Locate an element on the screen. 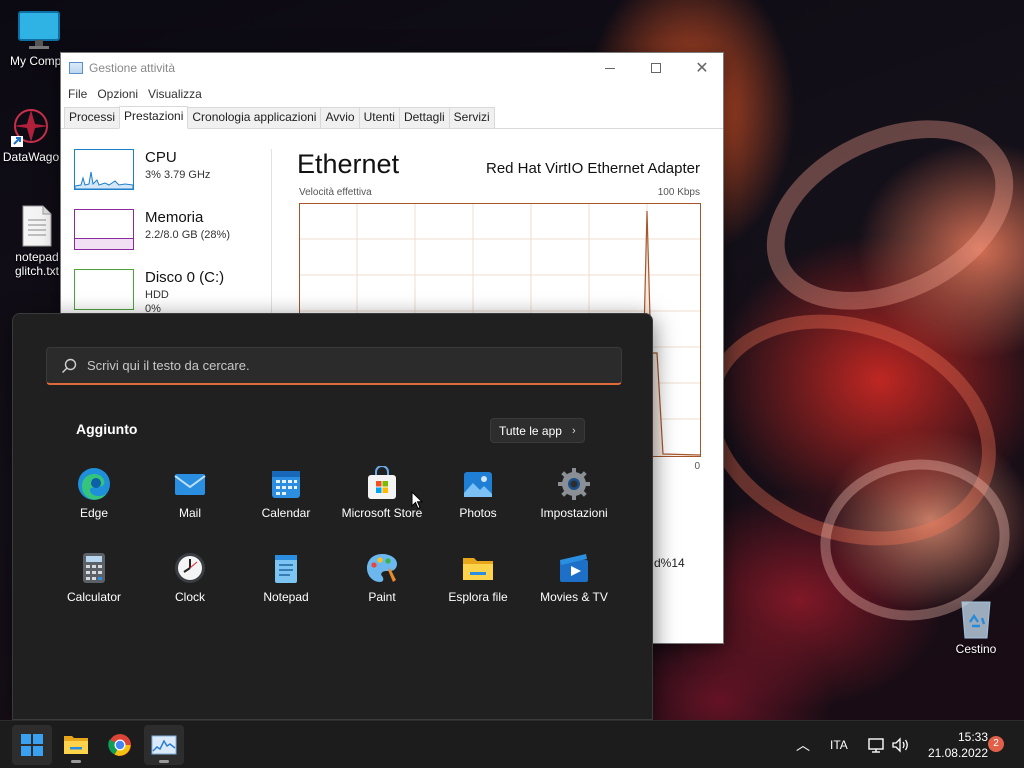  detail-title: Ethernet is located at coordinates (348, 164).